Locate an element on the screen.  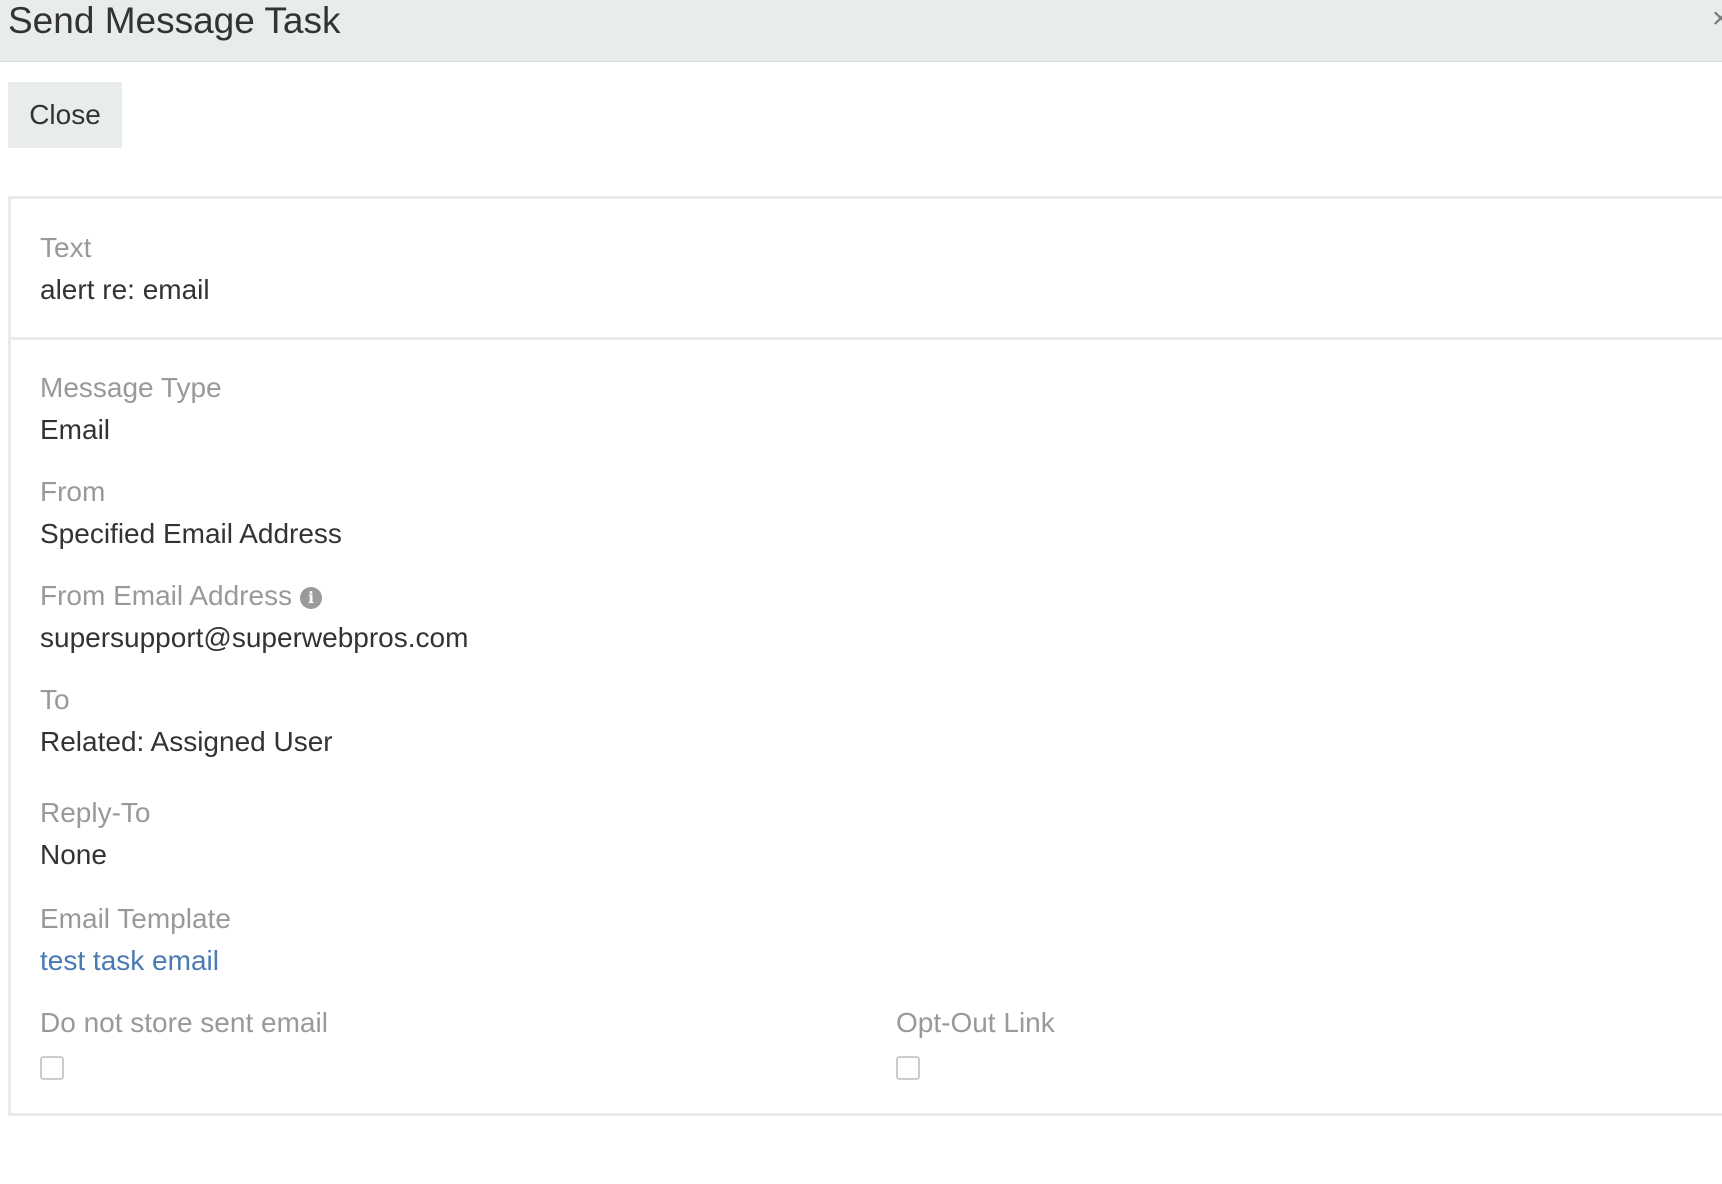
field-label-to: To is located at coordinates (55, 699).